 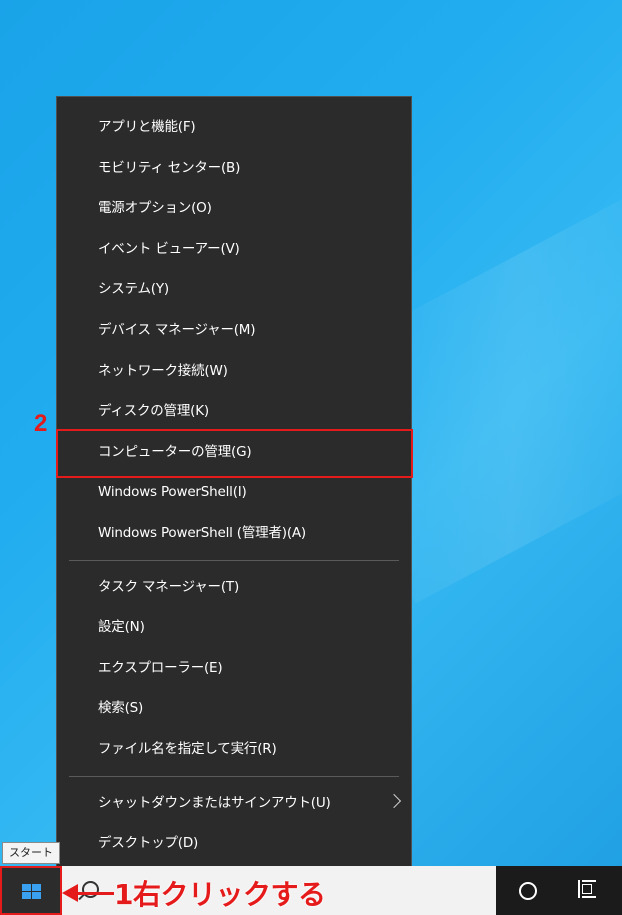 I want to click on menu-item-system: システム(Y), so click(x=234, y=289).